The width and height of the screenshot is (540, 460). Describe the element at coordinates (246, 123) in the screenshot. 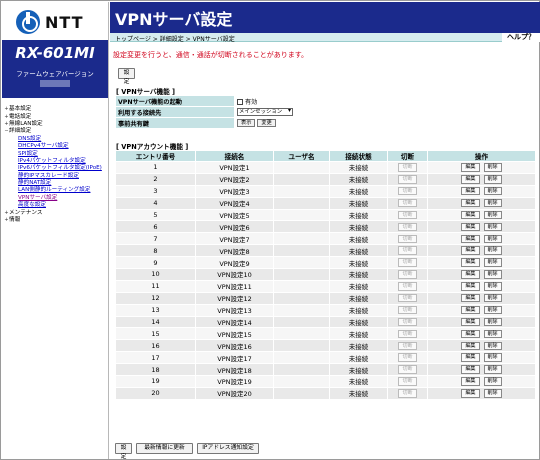

I see `psk-show-button: 表示` at that location.